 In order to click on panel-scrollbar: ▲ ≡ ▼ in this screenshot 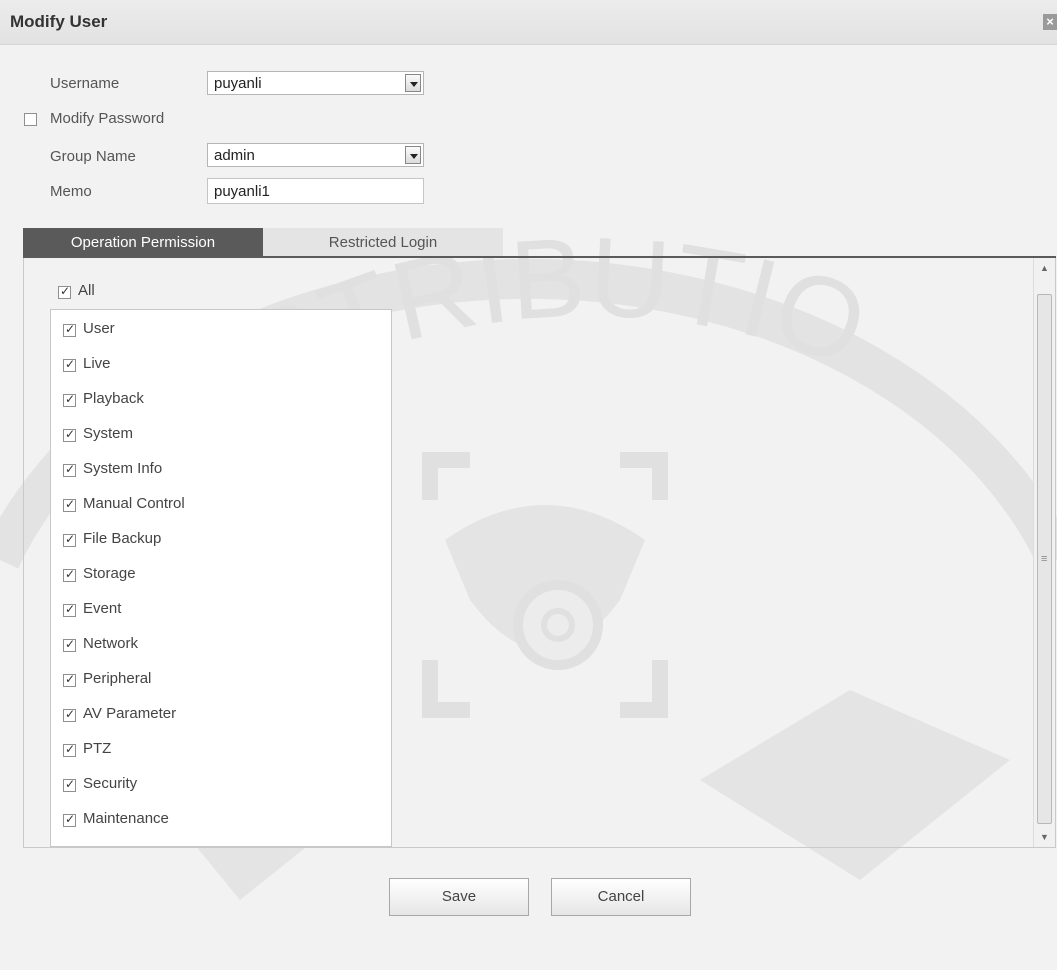, I will do `click(1044, 552)`.